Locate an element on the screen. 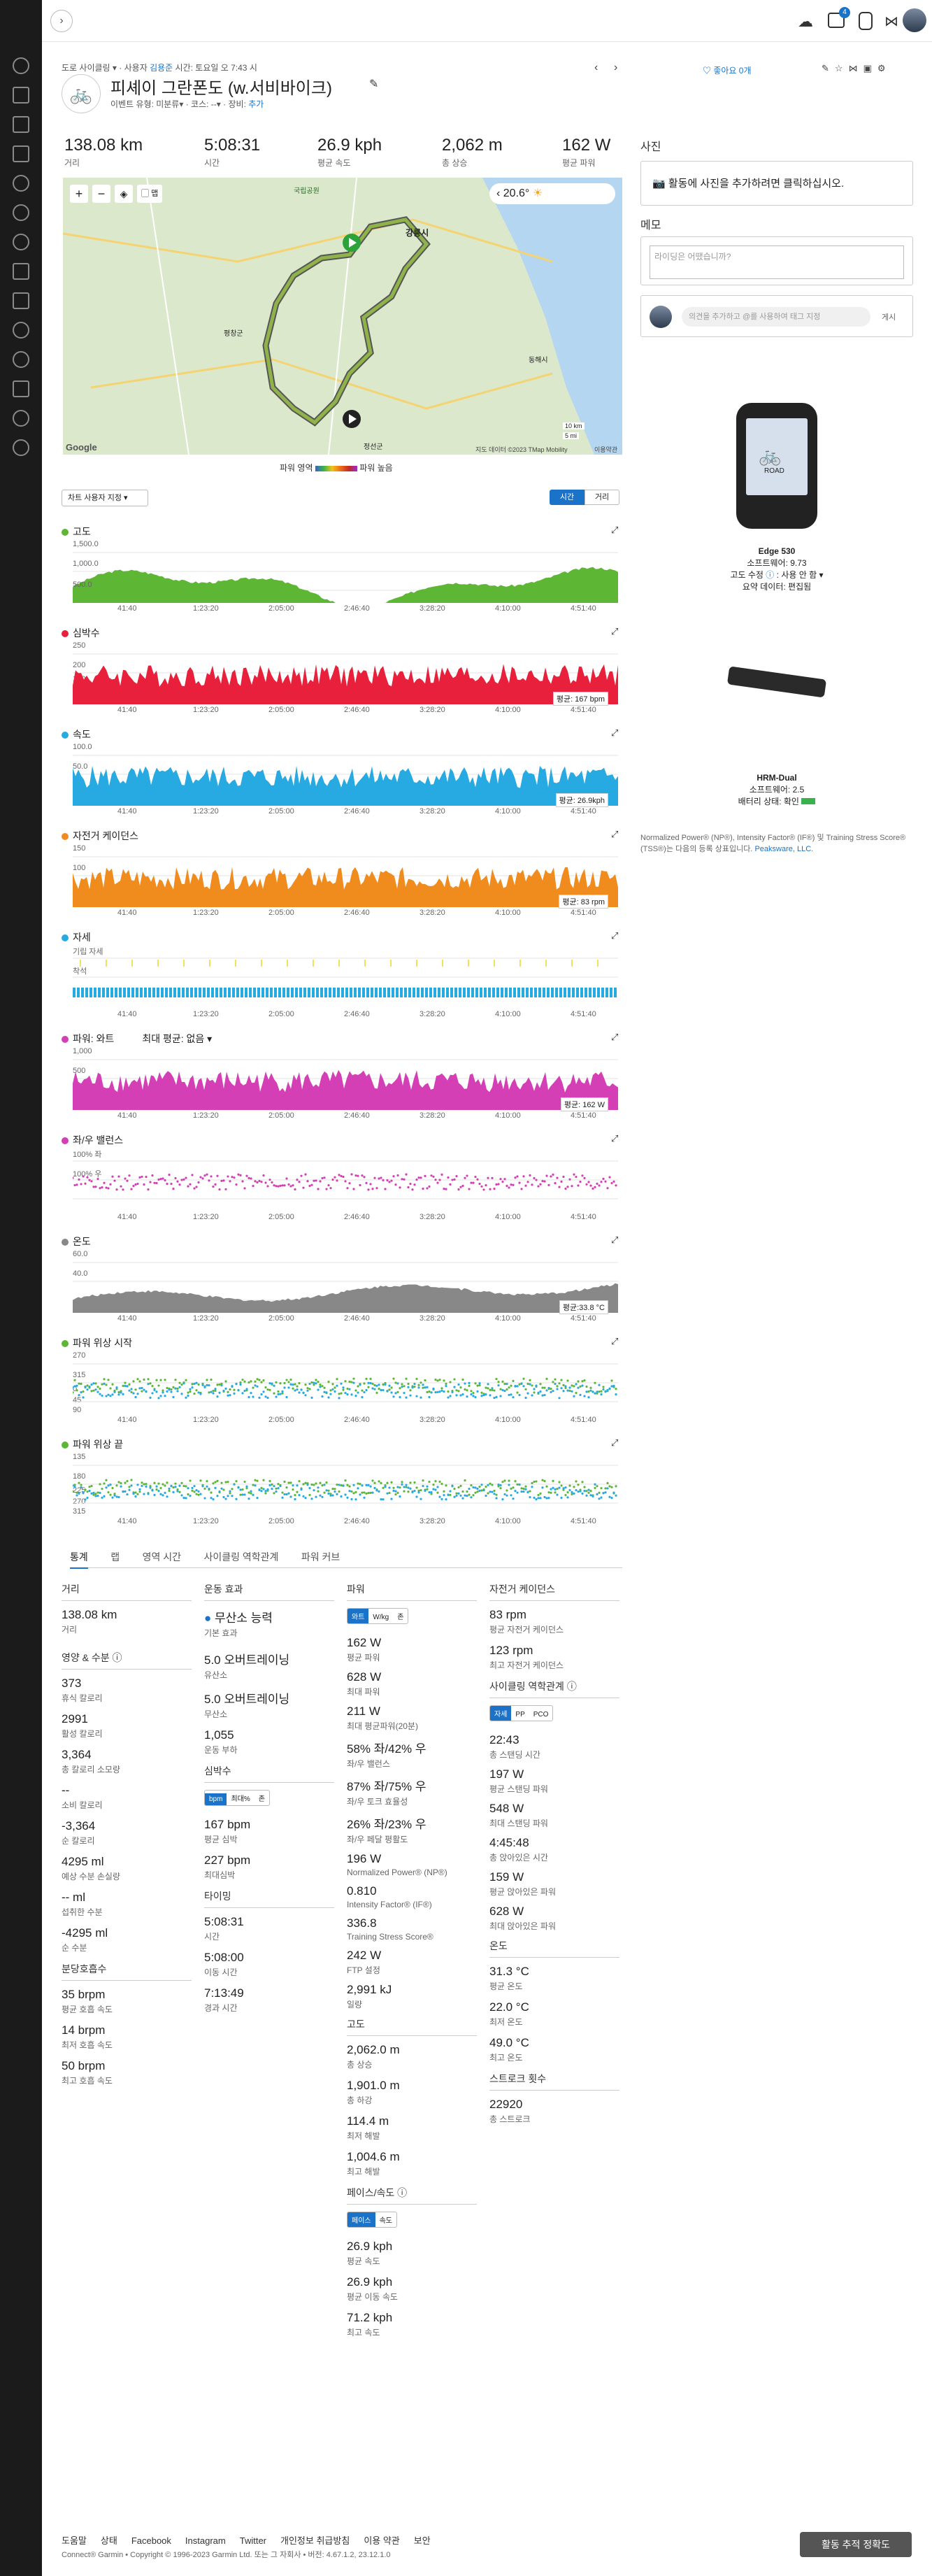 This screenshot has height=2576, width=932. tab-time-in-zone: 영역 시간 is located at coordinates (162, 1557).